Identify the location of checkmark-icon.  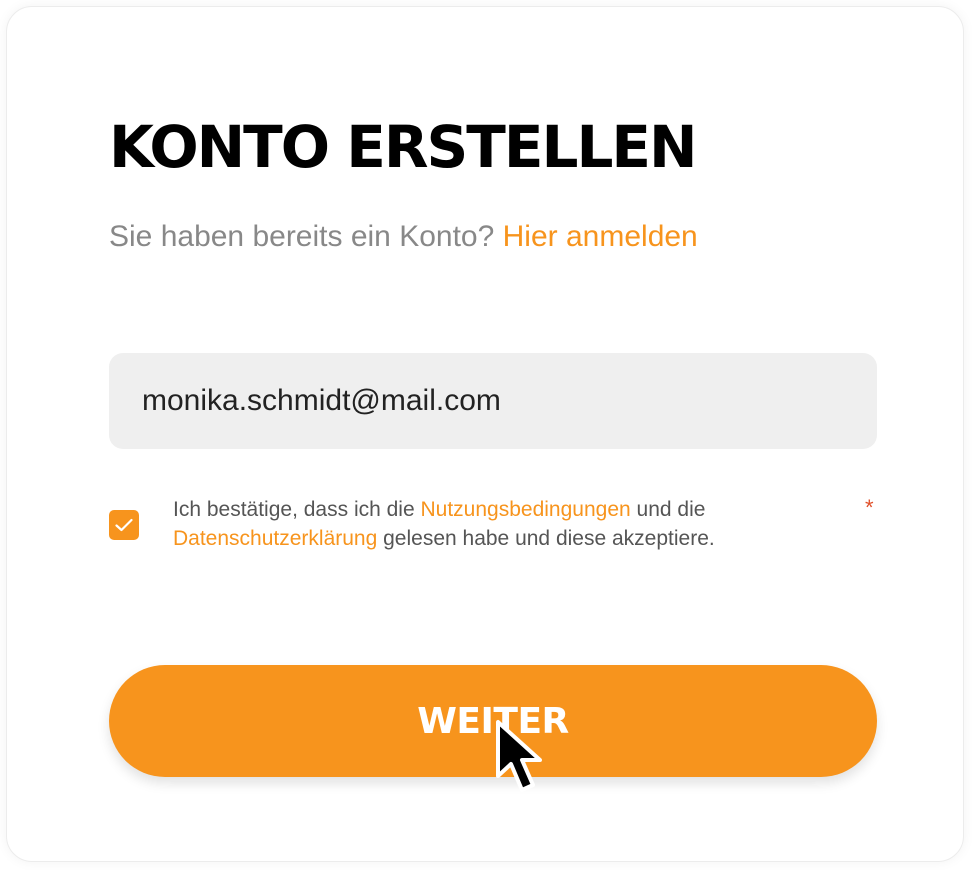
(124, 525).